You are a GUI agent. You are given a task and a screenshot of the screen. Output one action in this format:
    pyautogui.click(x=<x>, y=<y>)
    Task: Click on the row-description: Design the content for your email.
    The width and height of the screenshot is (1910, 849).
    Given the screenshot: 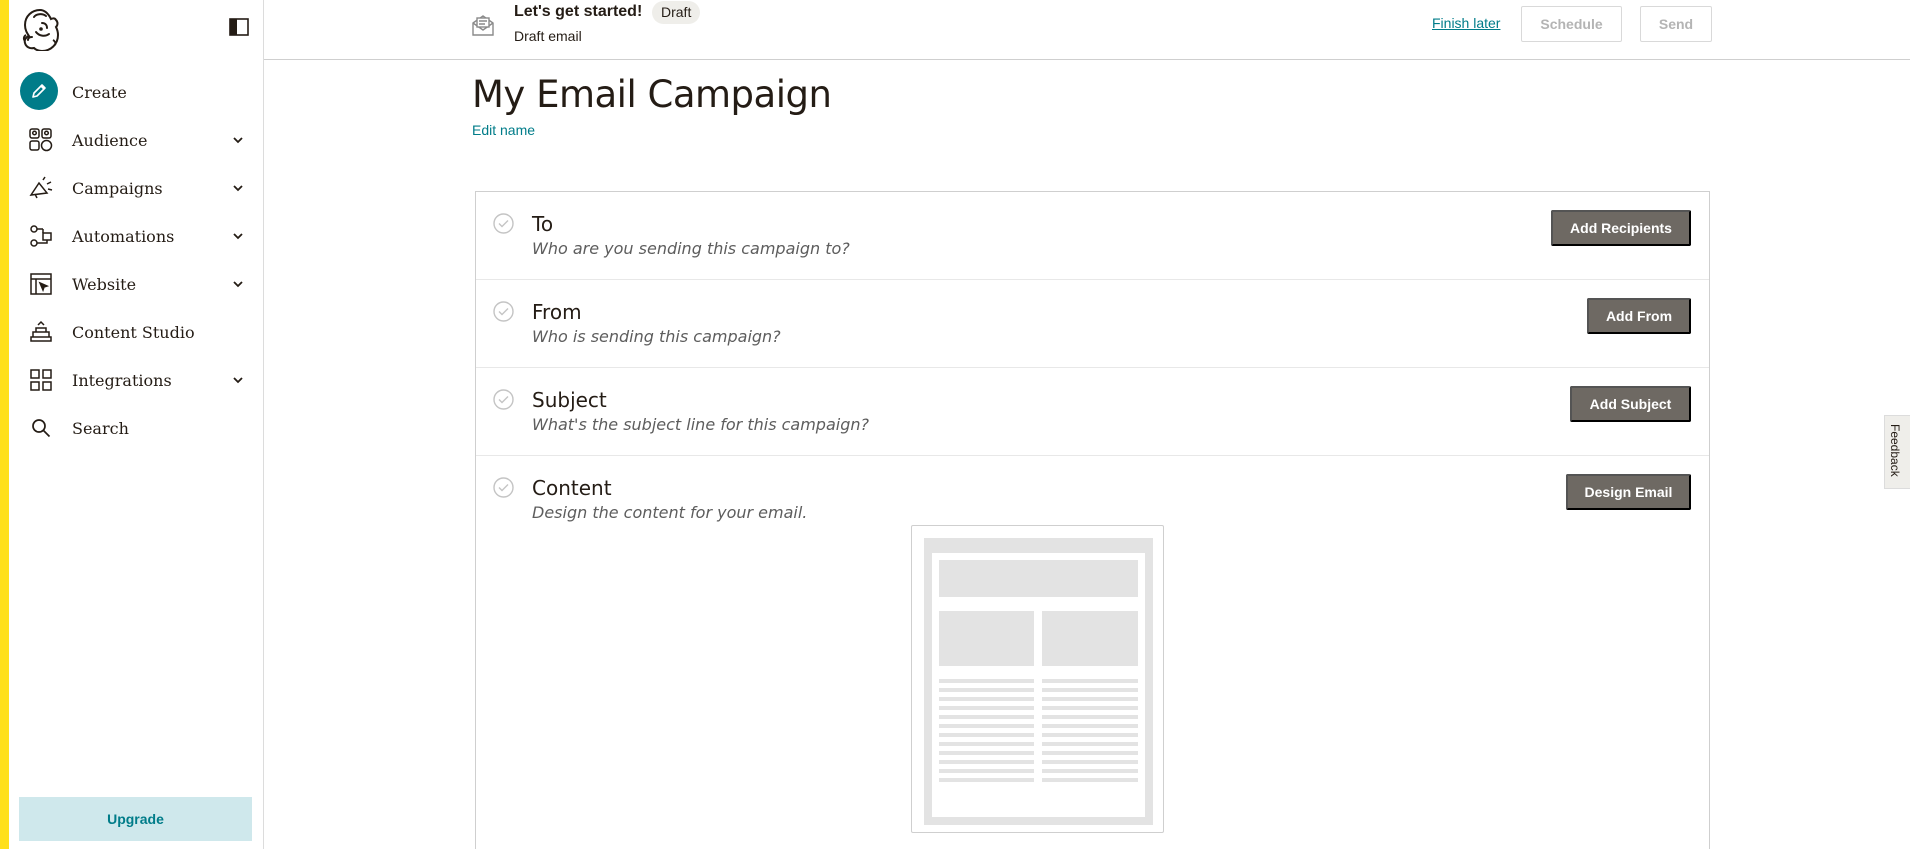 What is the action you would take?
    pyautogui.click(x=670, y=512)
    